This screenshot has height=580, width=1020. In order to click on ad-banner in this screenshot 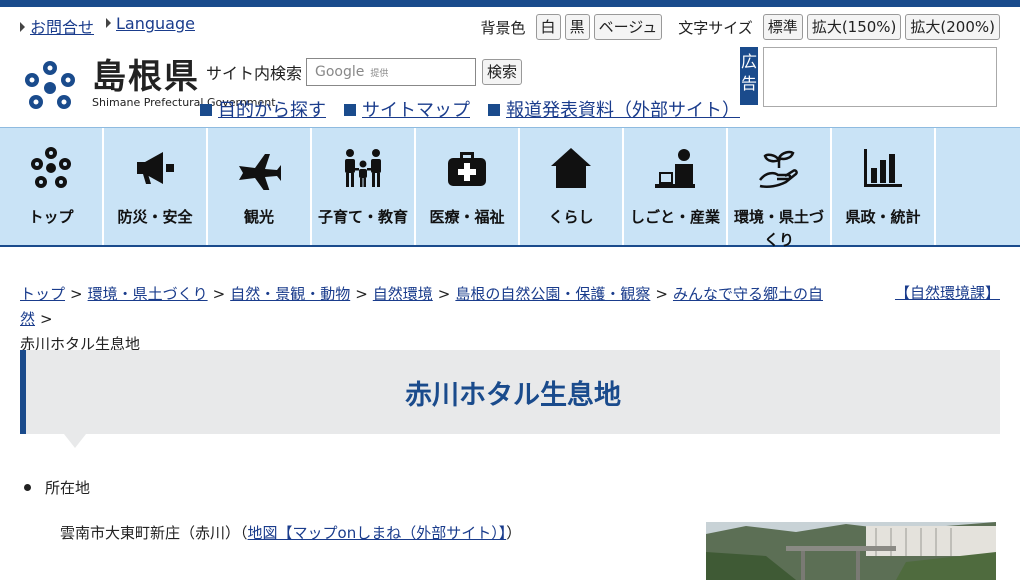, I will do `click(880, 77)`.